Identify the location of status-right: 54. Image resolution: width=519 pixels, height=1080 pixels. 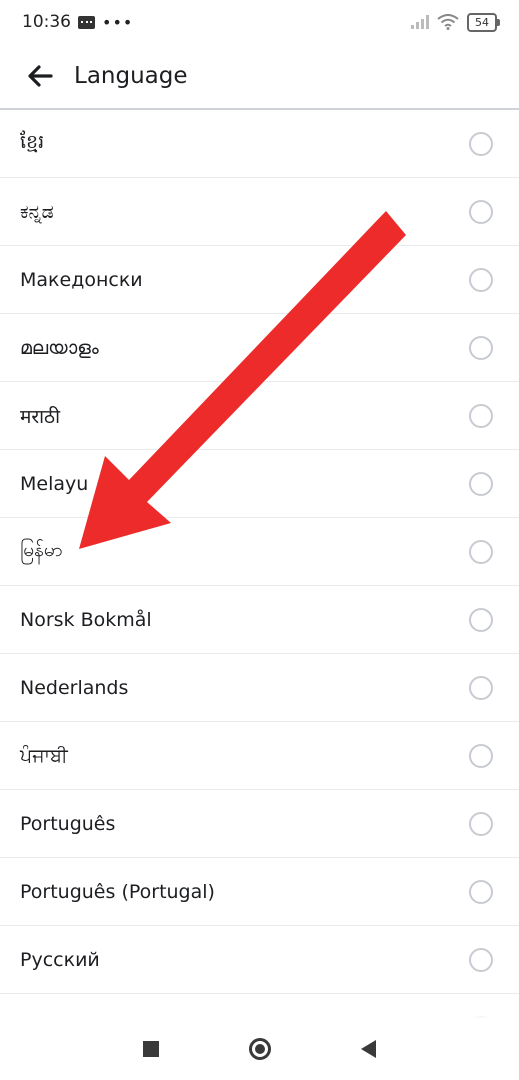
(455, 22).